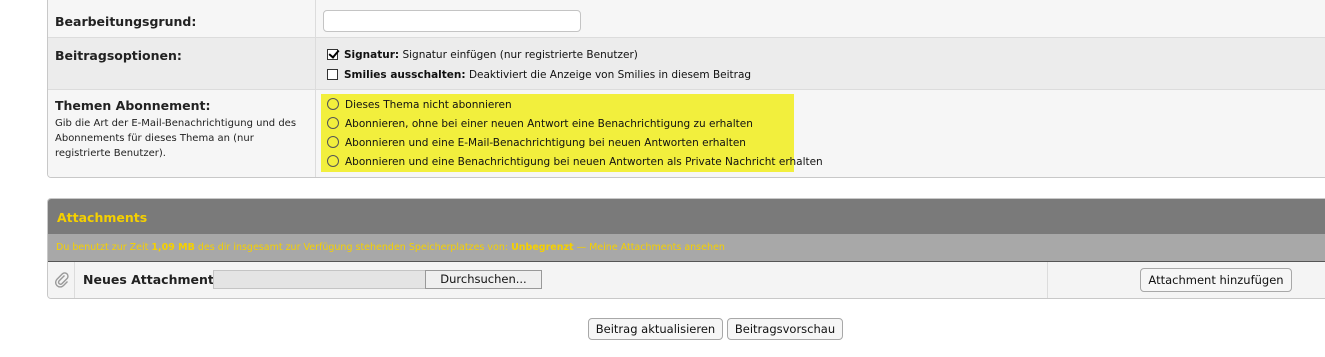 The height and width of the screenshot is (357, 1325). I want to click on attachments-header: Attachments, so click(686, 216).